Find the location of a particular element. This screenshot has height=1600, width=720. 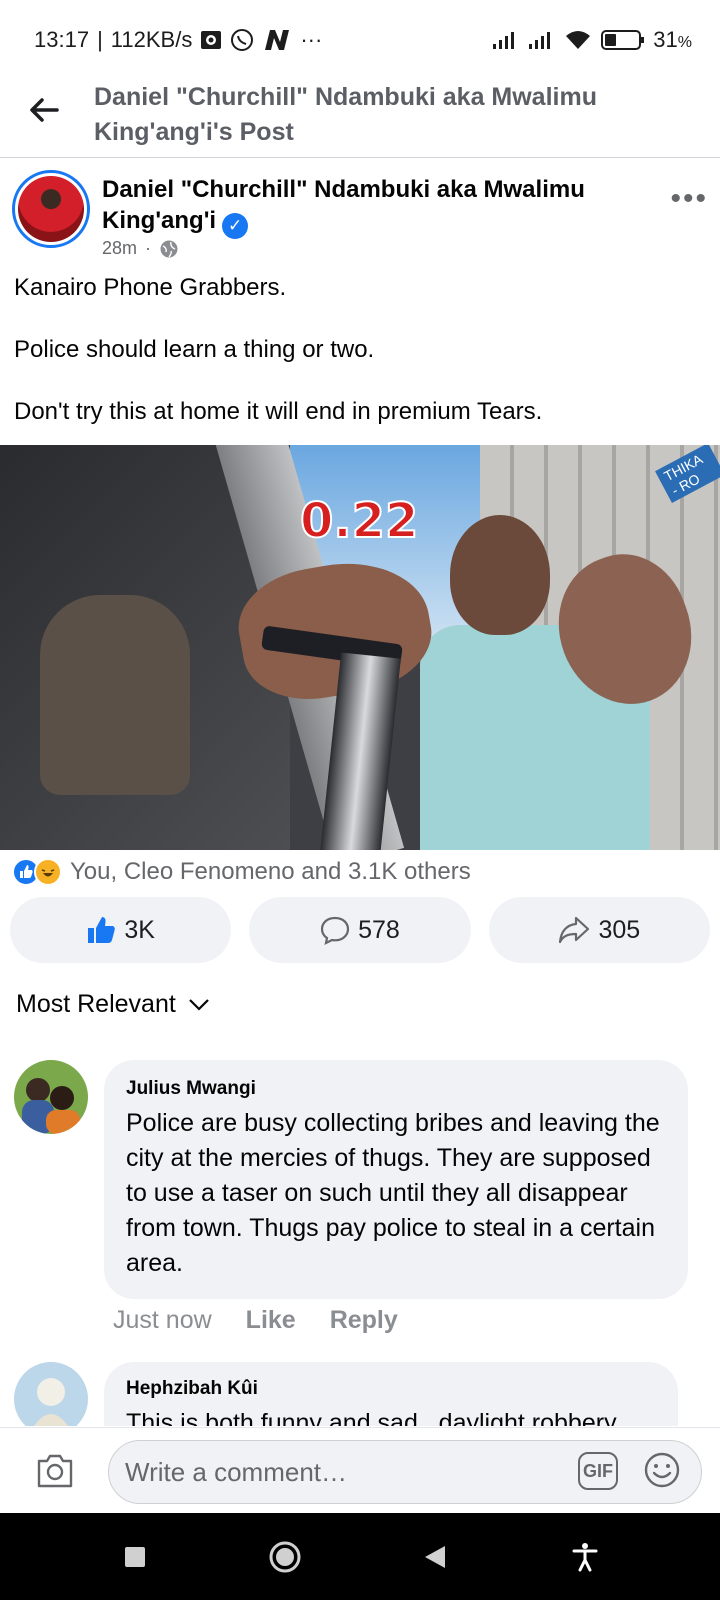

news-app-icon is located at coordinates (277, 40).